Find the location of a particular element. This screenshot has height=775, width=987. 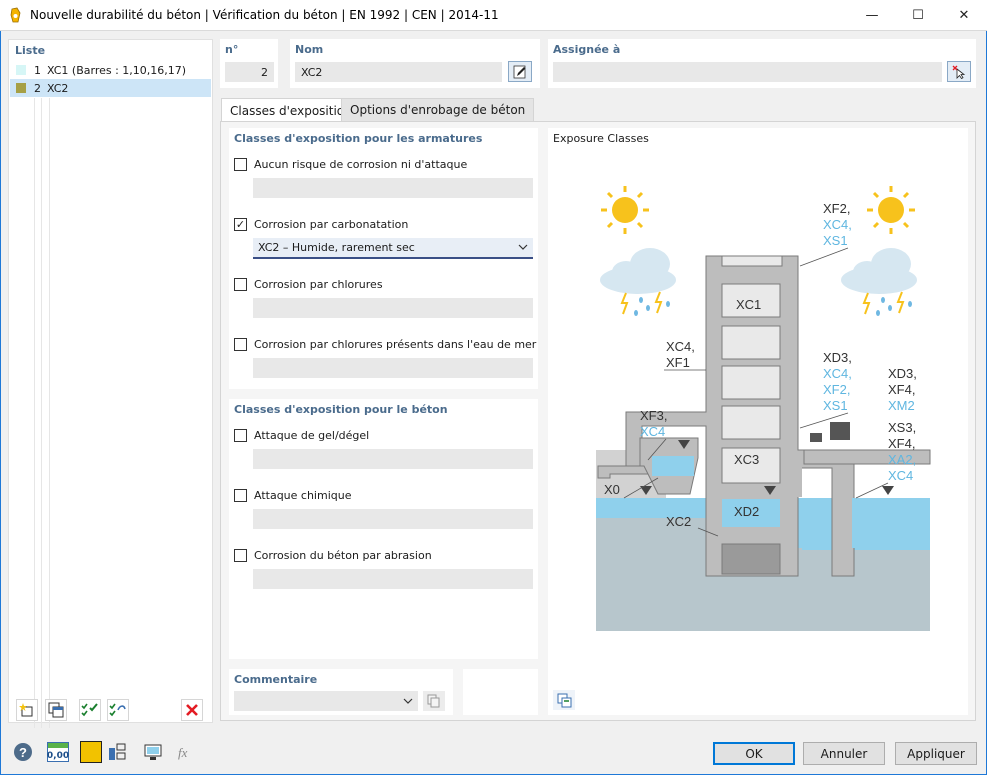

label-xd3r-c: XM2 is located at coordinates (901, 405).